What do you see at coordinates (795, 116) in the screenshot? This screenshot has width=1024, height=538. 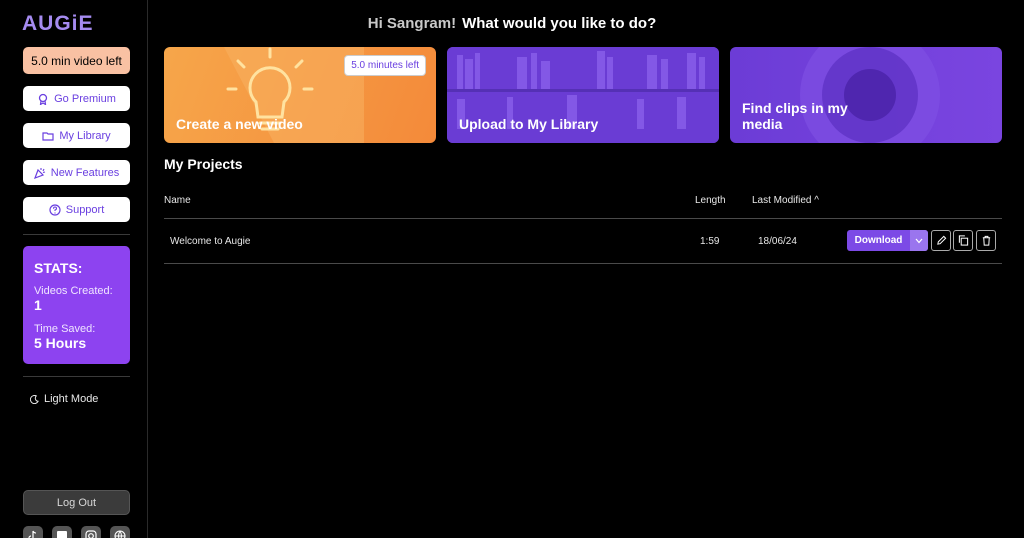 I see `find-clips-title: Find clips in my media` at bounding box center [795, 116].